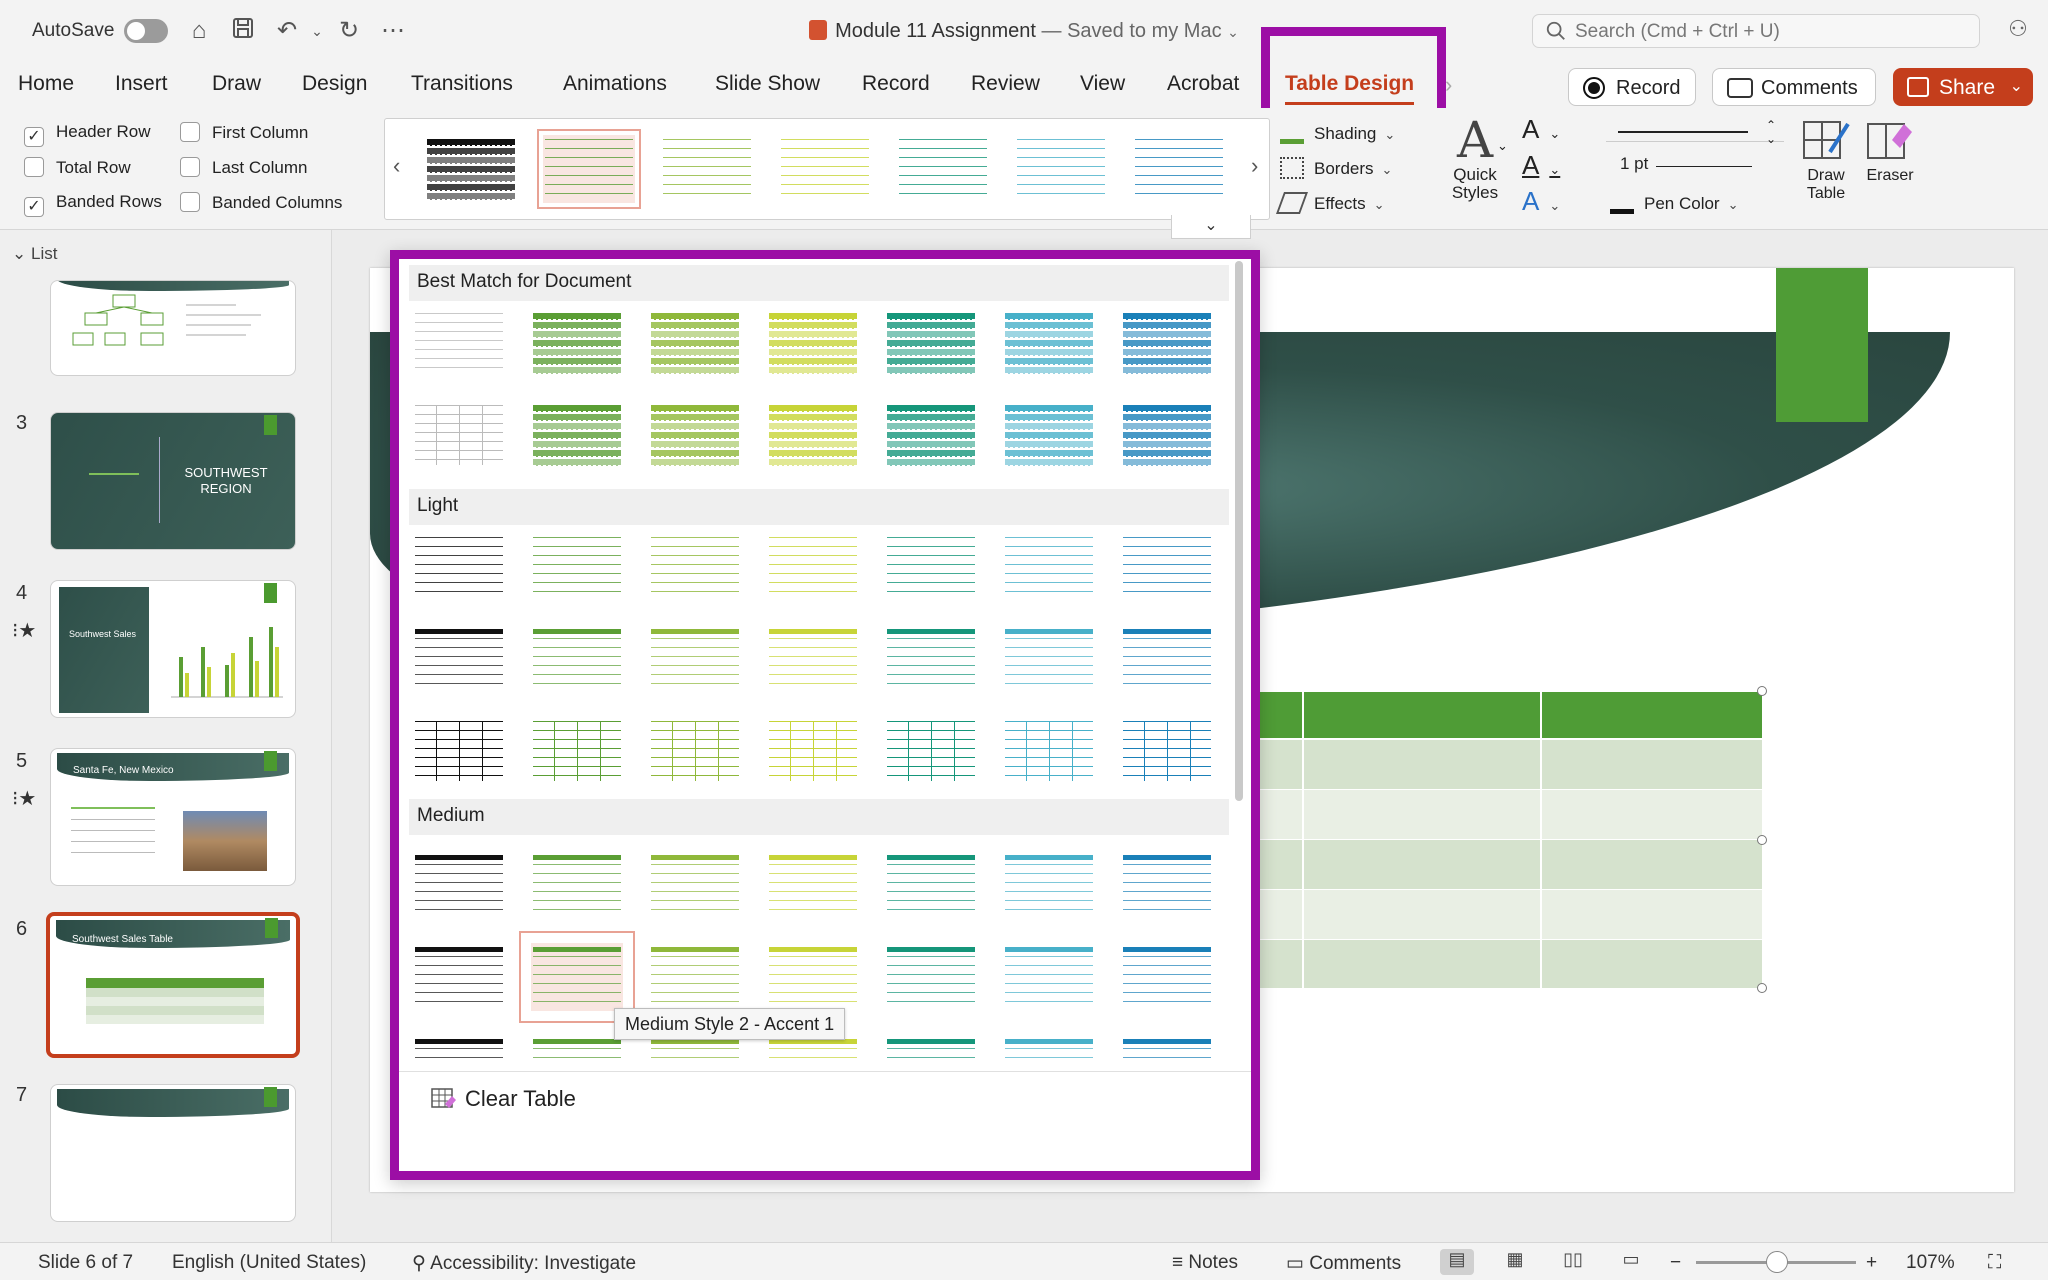  What do you see at coordinates (1890, 151) in the screenshot?
I see `eraser-button: Eraser` at bounding box center [1890, 151].